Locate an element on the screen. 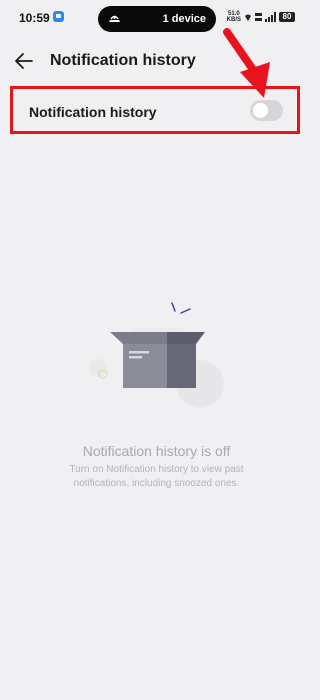  battery-icon: 80 is located at coordinates (287, 17).